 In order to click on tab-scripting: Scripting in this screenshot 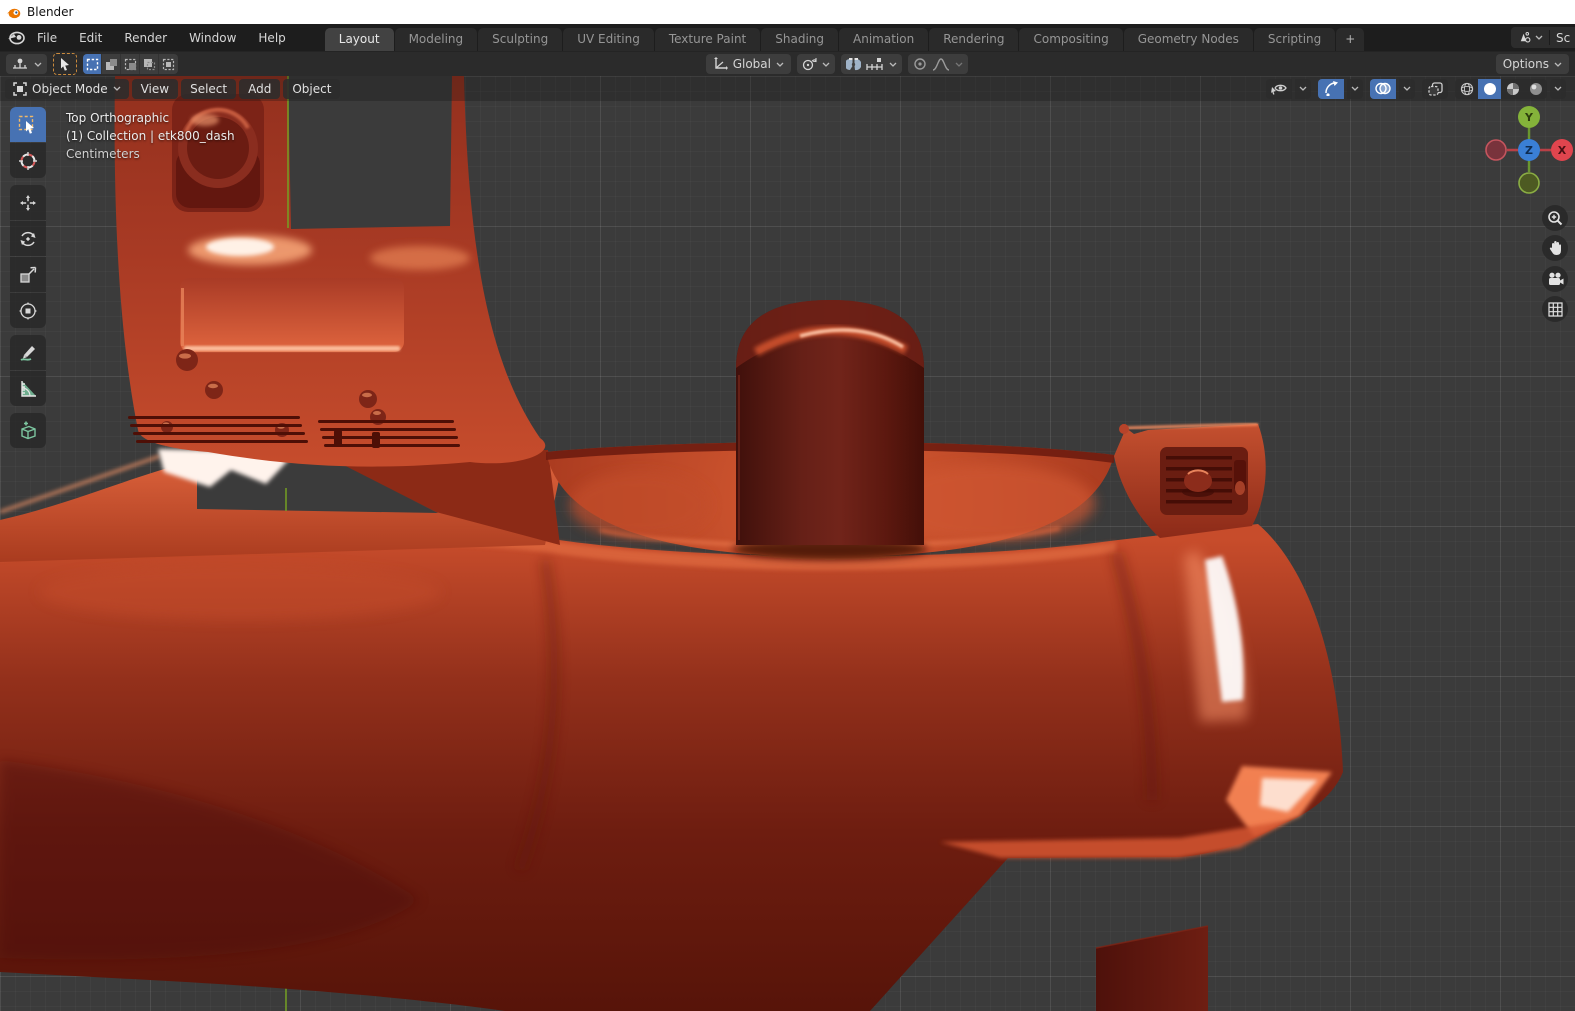, I will do `click(1294, 39)`.